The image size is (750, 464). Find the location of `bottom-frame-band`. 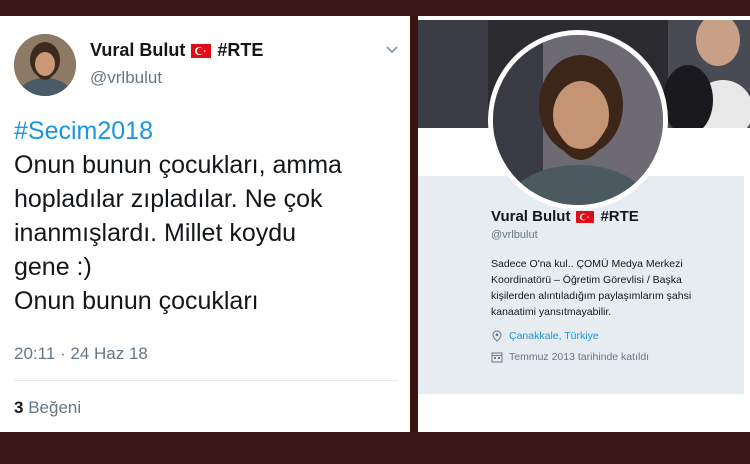

bottom-frame-band is located at coordinates (375, 448).